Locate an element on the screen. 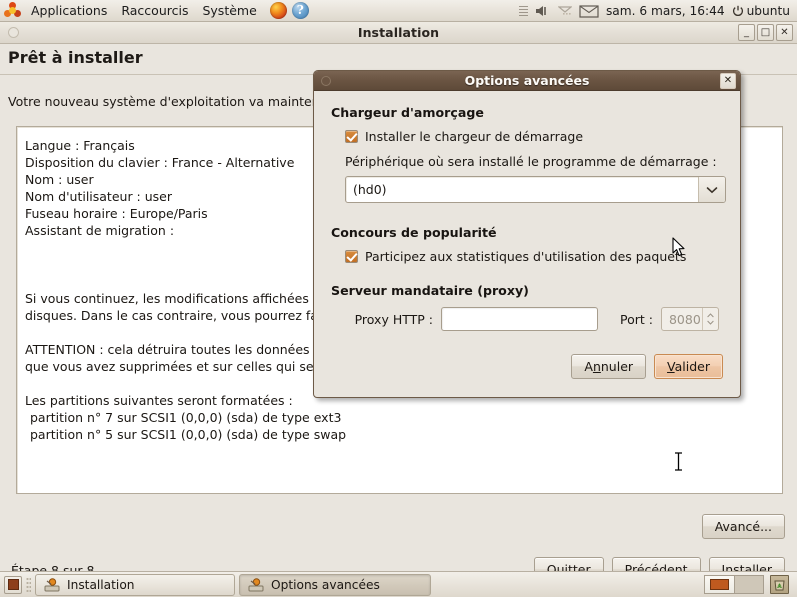 The width and height of the screenshot is (797, 597). validate-button: Valider is located at coordinates (688, 366).